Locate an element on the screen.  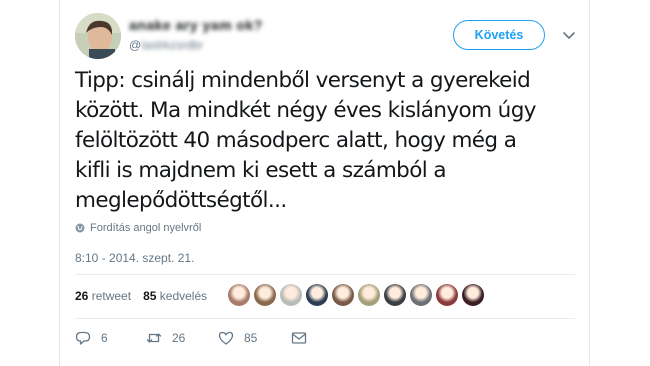
author-handle: @Iaslrkzsrdbr is located at coordinates (166, 45).